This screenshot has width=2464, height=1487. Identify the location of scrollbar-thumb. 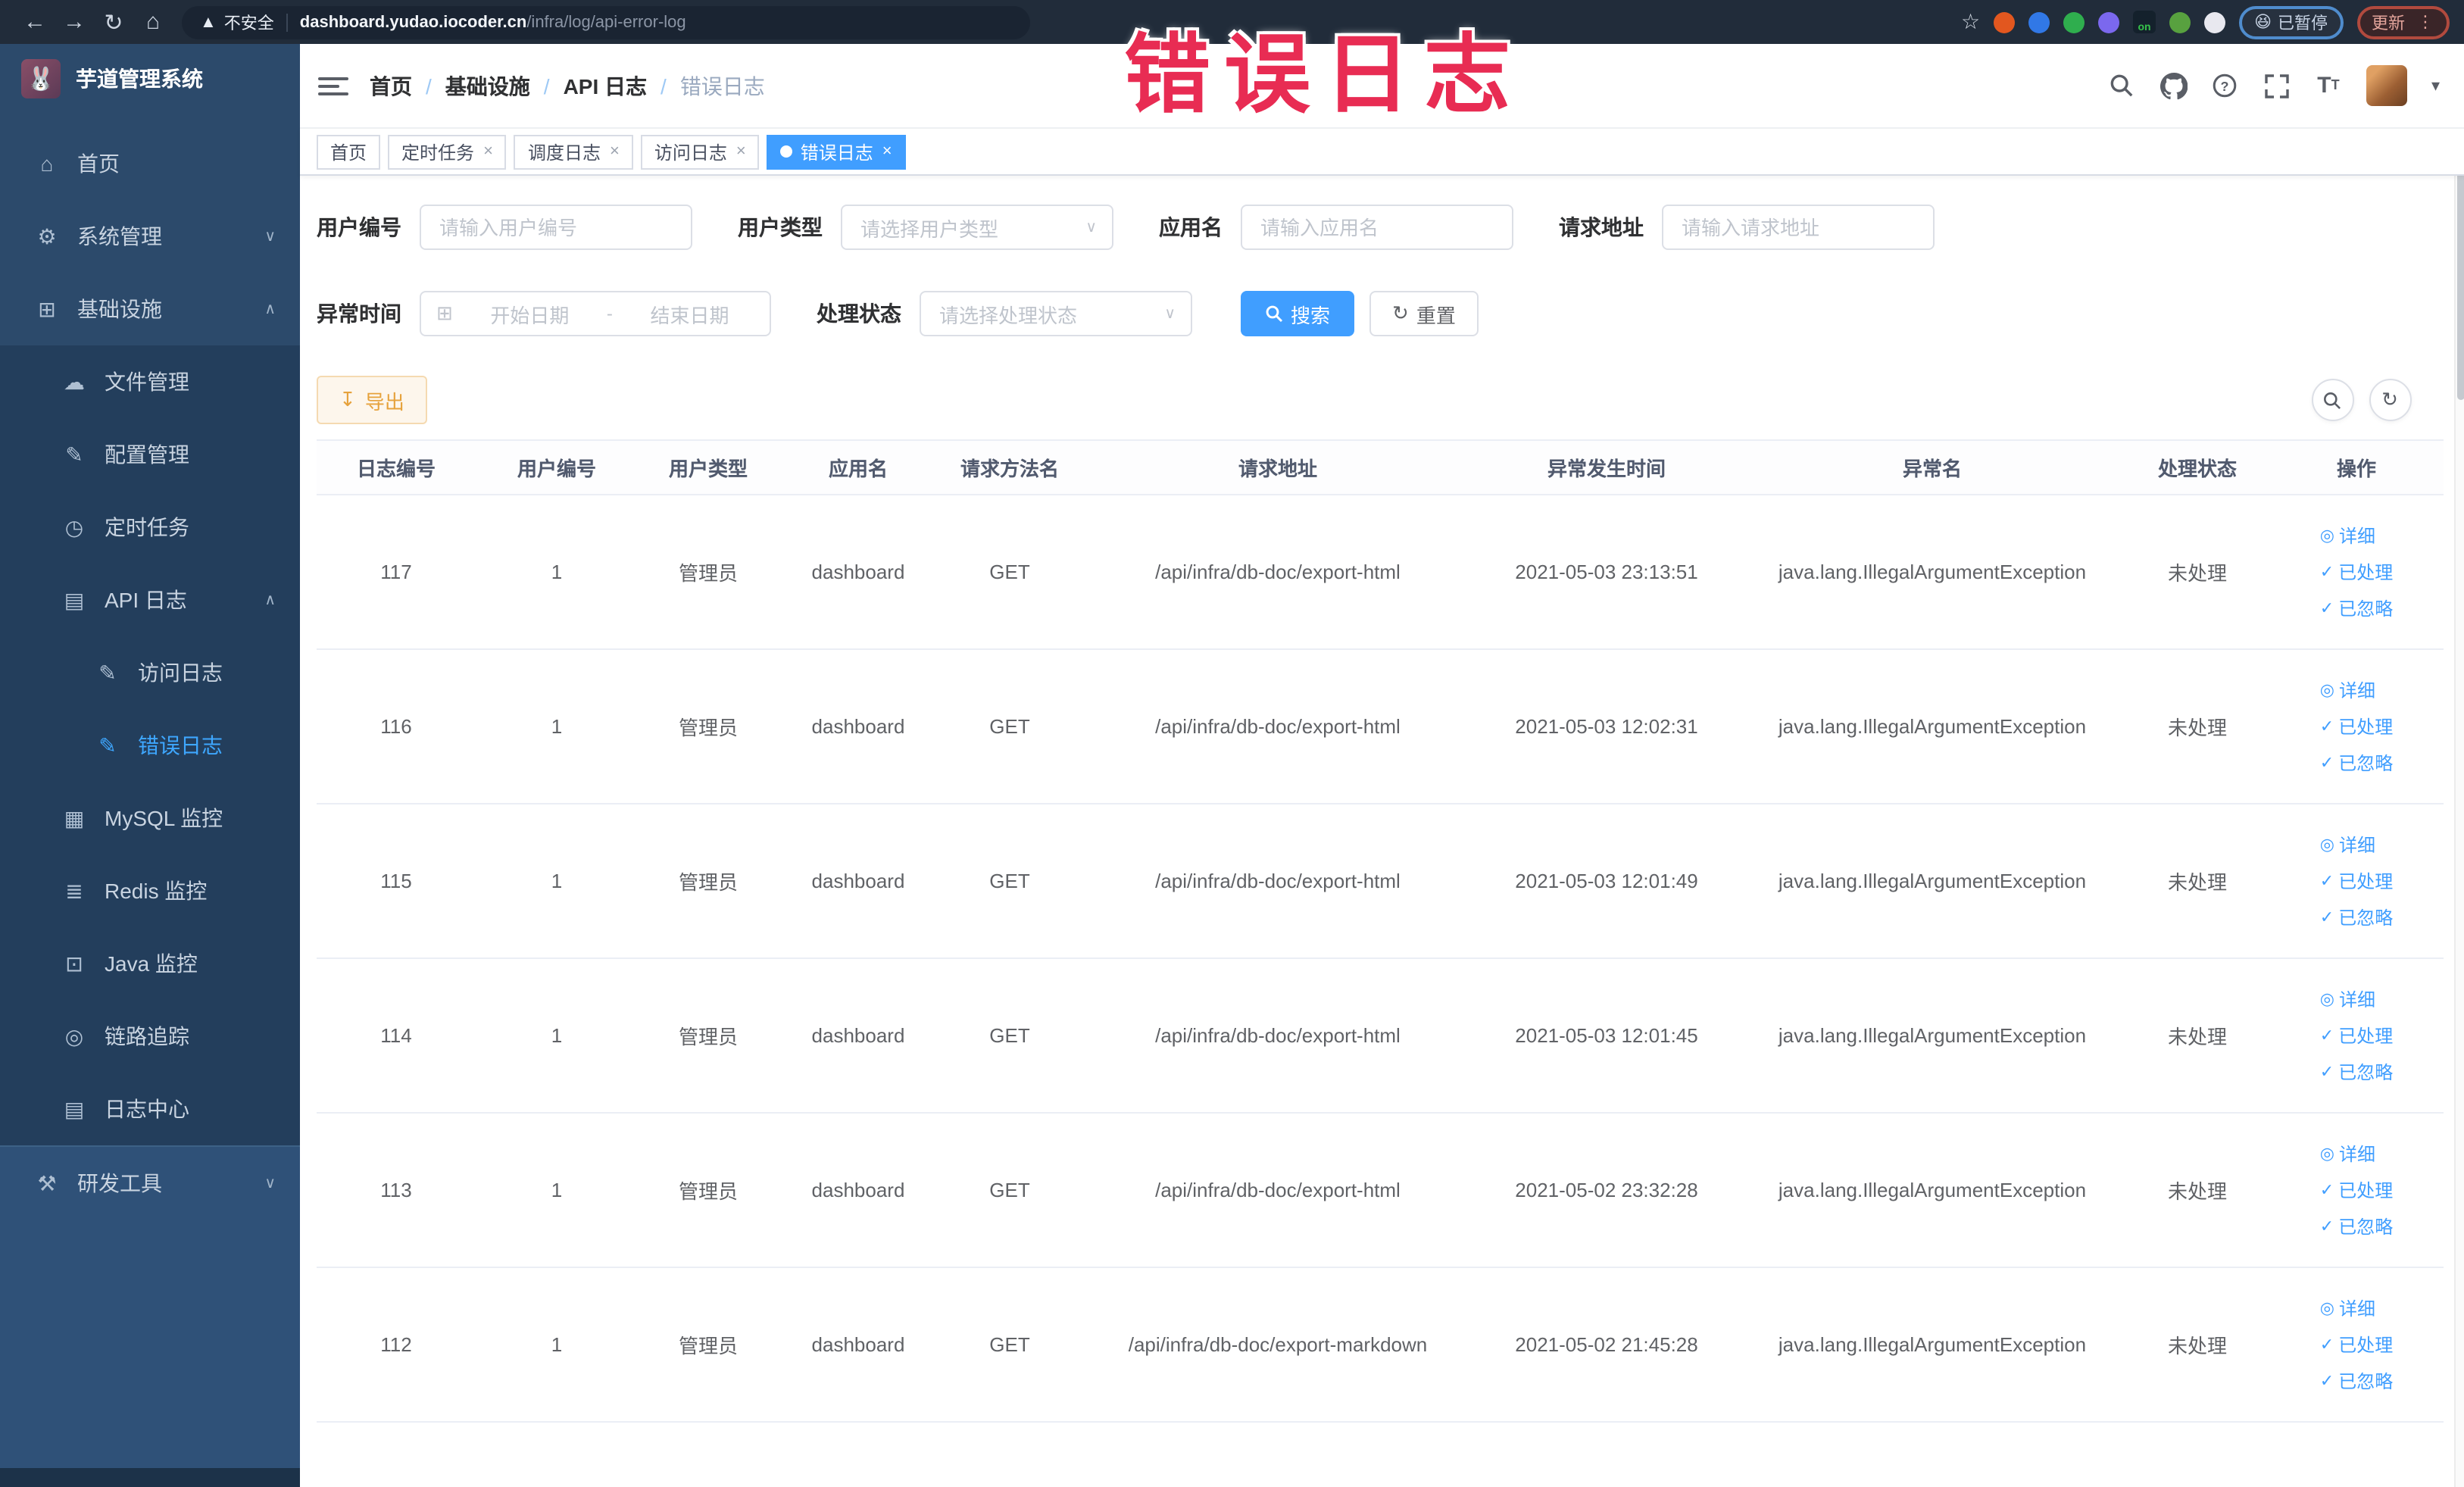
(2460, 271).